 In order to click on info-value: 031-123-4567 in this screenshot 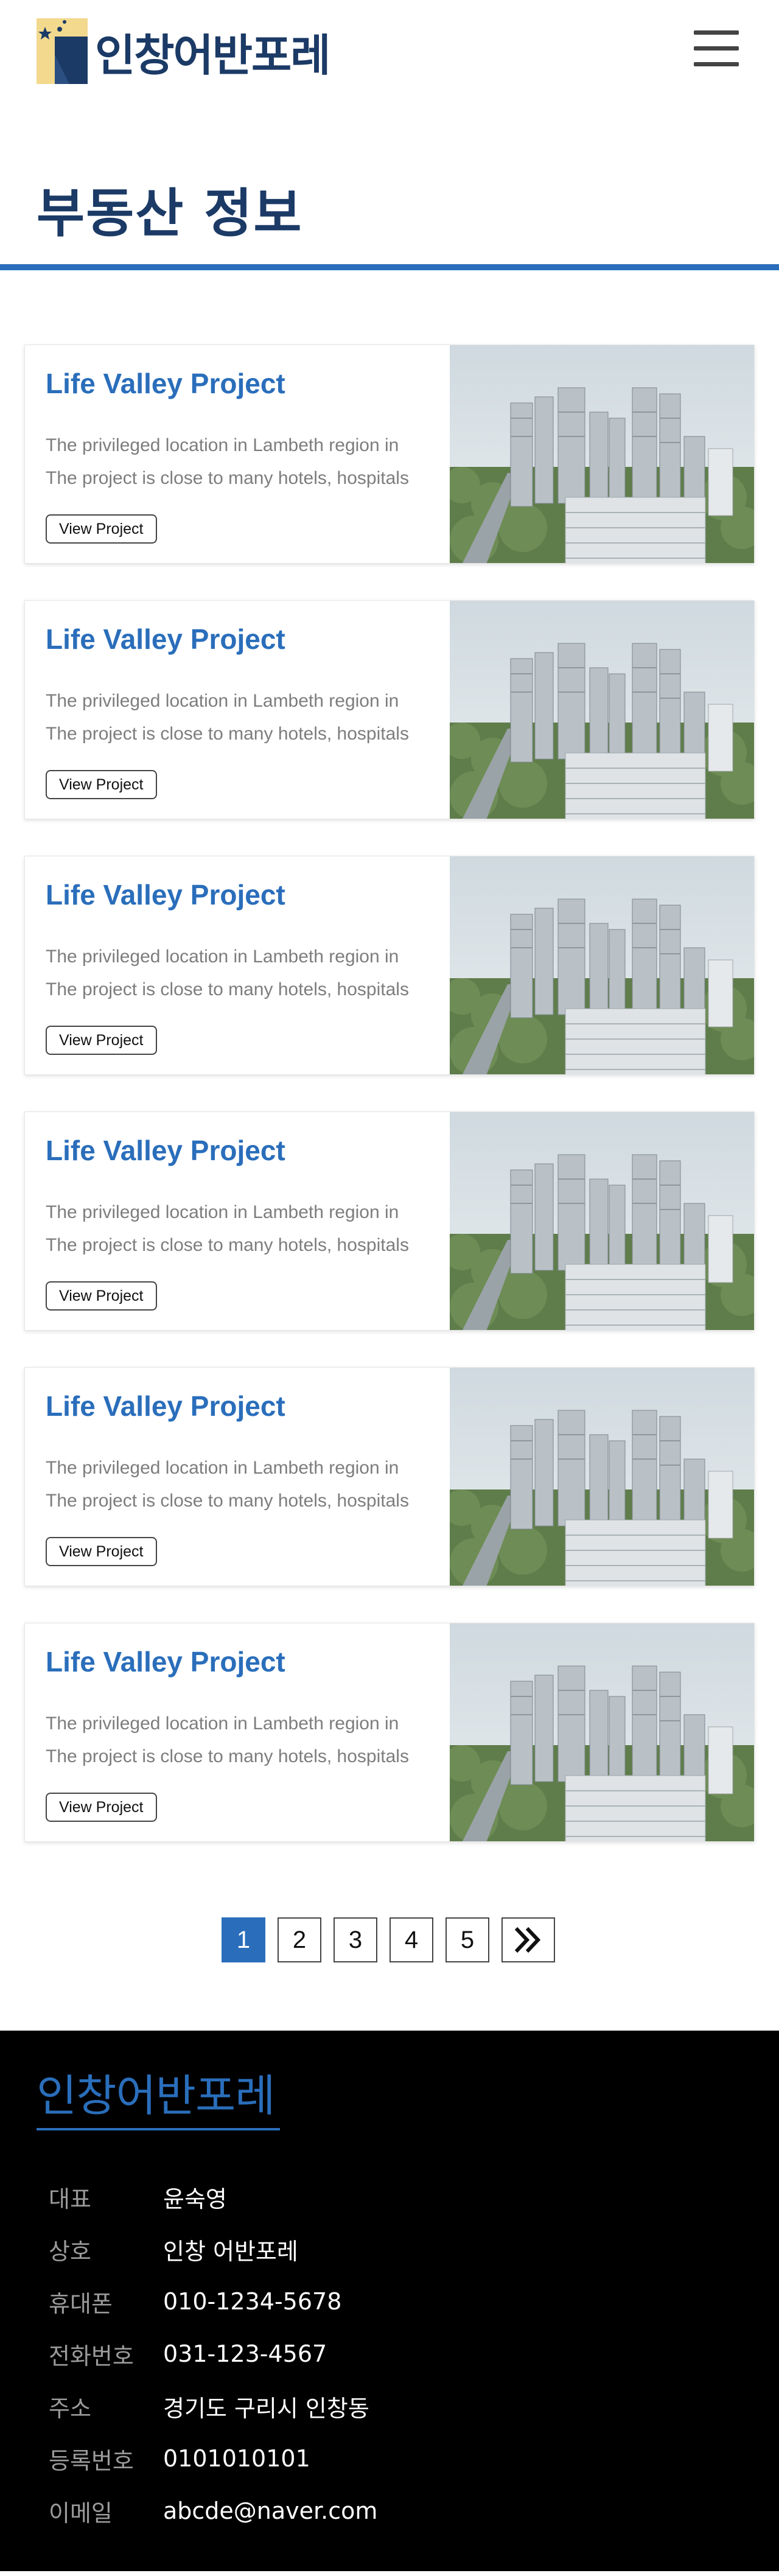, I will do `click(245, 2353)`.